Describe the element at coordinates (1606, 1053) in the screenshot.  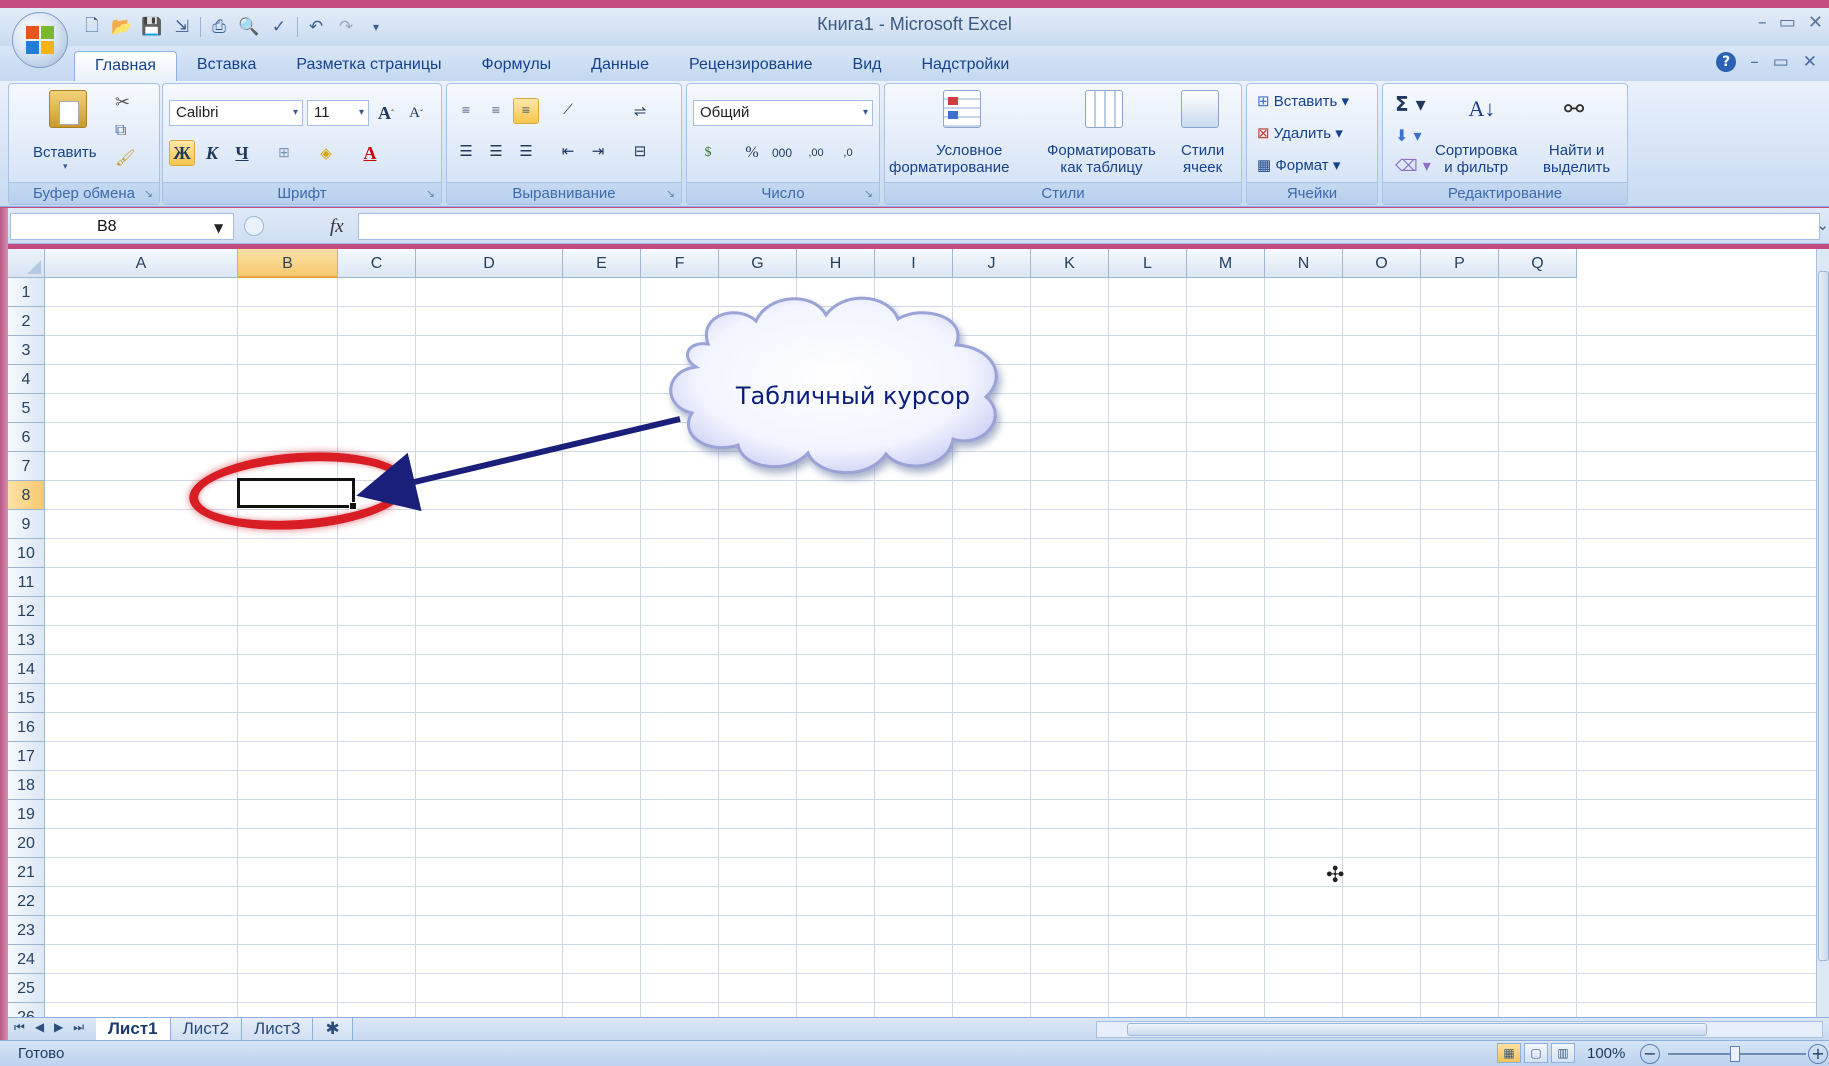
I see `zoom-level: 100%` at that location.